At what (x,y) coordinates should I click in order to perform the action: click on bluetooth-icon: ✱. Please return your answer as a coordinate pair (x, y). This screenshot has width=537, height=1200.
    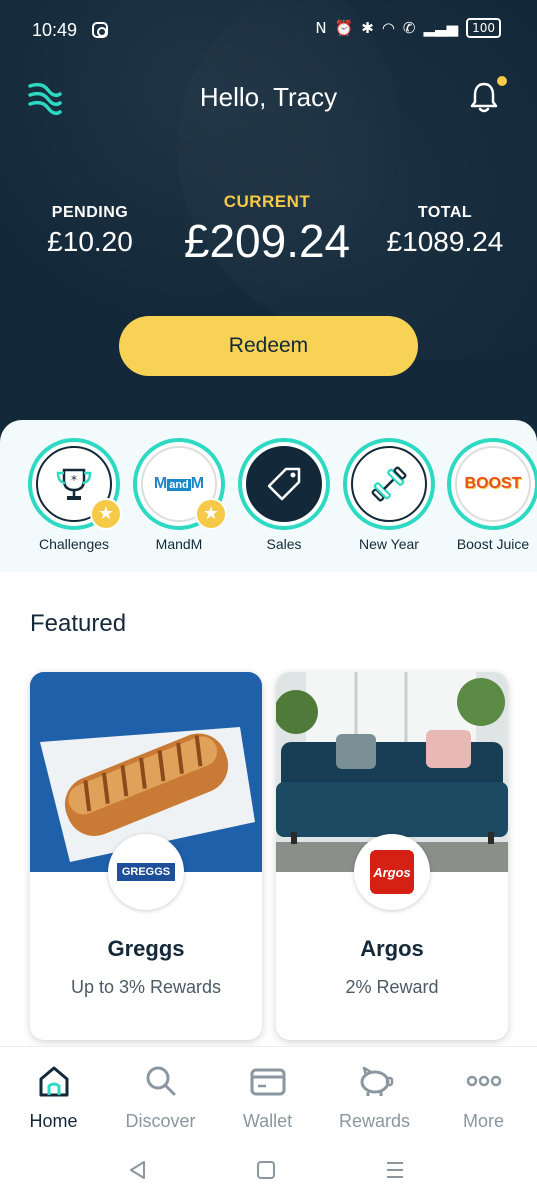
    Looking at the image, I should click on (367, 28).